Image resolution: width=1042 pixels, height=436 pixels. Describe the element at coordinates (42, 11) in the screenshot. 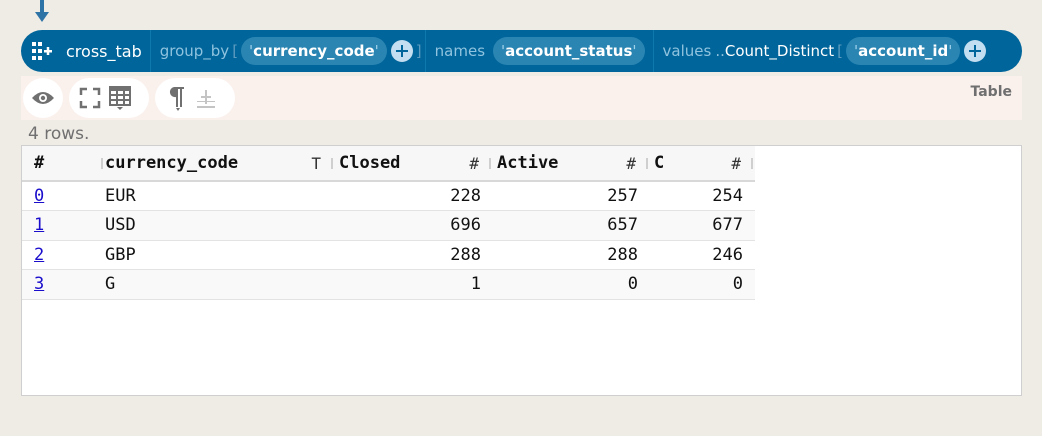

I see `down-arrow-icon` at that location.